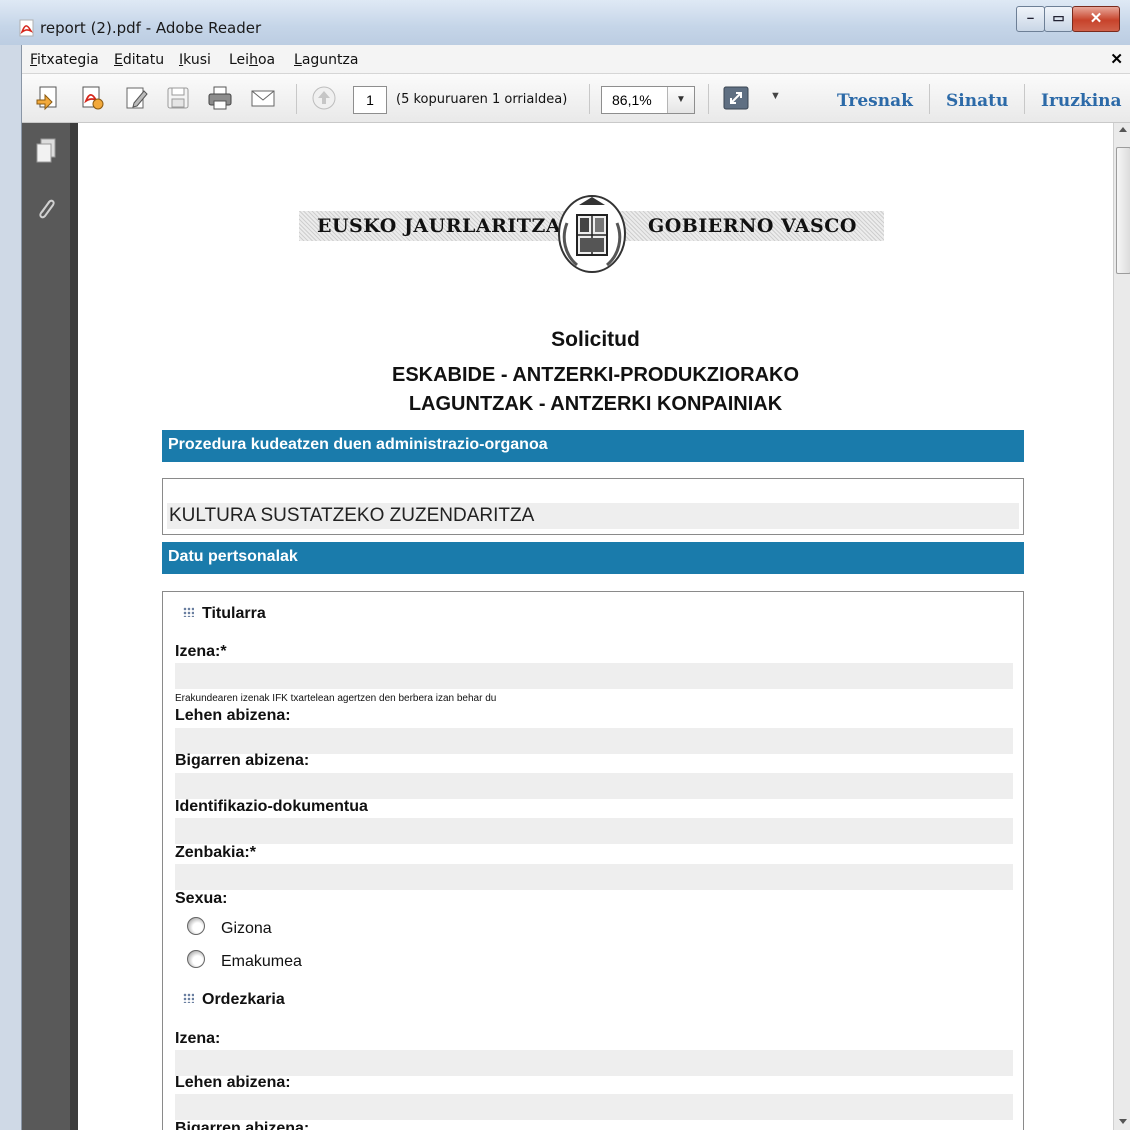 The image size is (1130, 1130). What do you see at coordinates (64, 60) in the screenshot?
I see `menu-file: Fitxategia` at bounding box center [64, 60].